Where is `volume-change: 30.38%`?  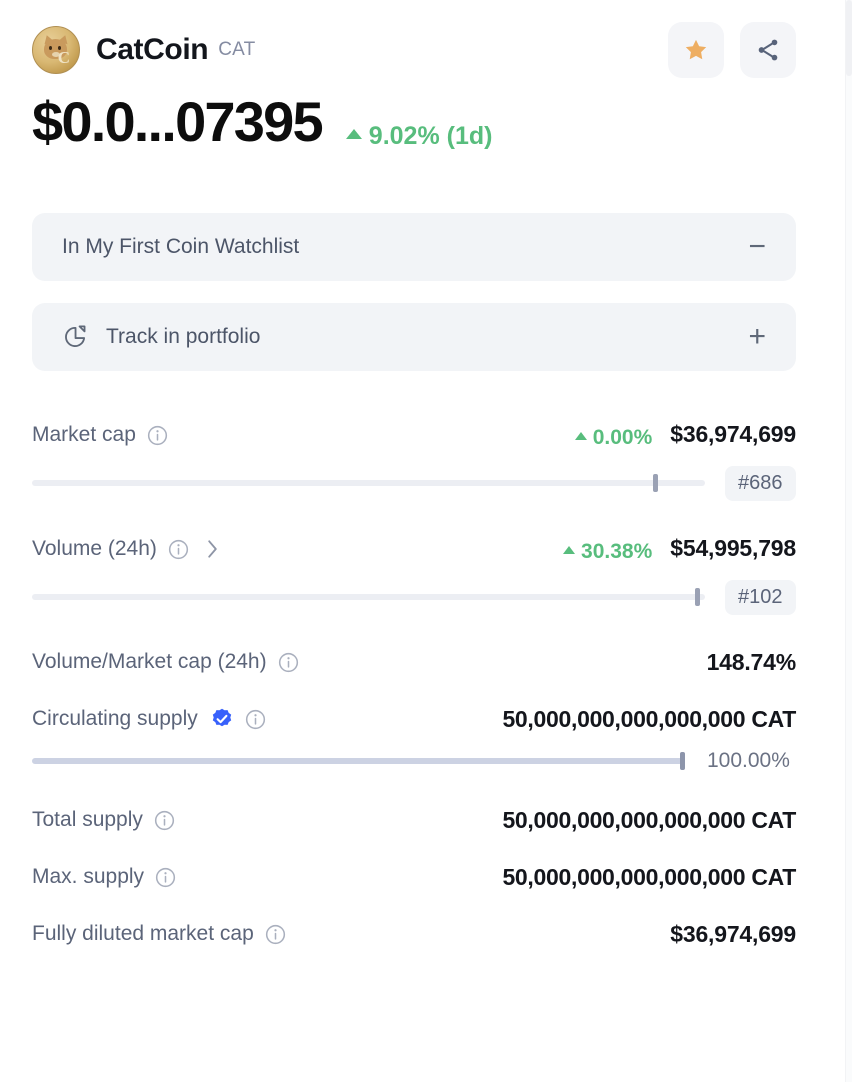
volume-change: 30.38% is located at coordinates (607, 552).